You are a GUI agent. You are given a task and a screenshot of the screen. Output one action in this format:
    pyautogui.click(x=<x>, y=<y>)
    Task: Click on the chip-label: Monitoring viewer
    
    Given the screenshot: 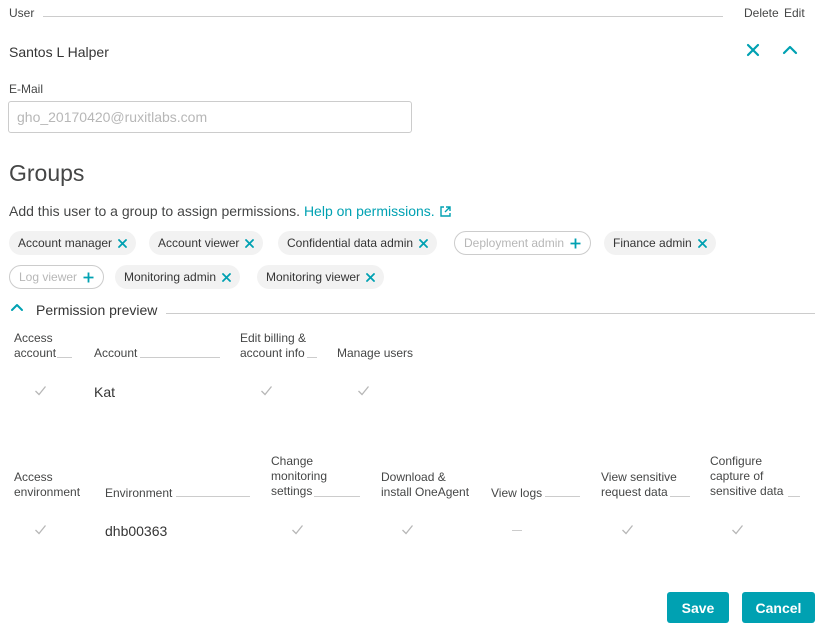 What is the action you would take?
    pyautogui.click(x=313, y=277)
    